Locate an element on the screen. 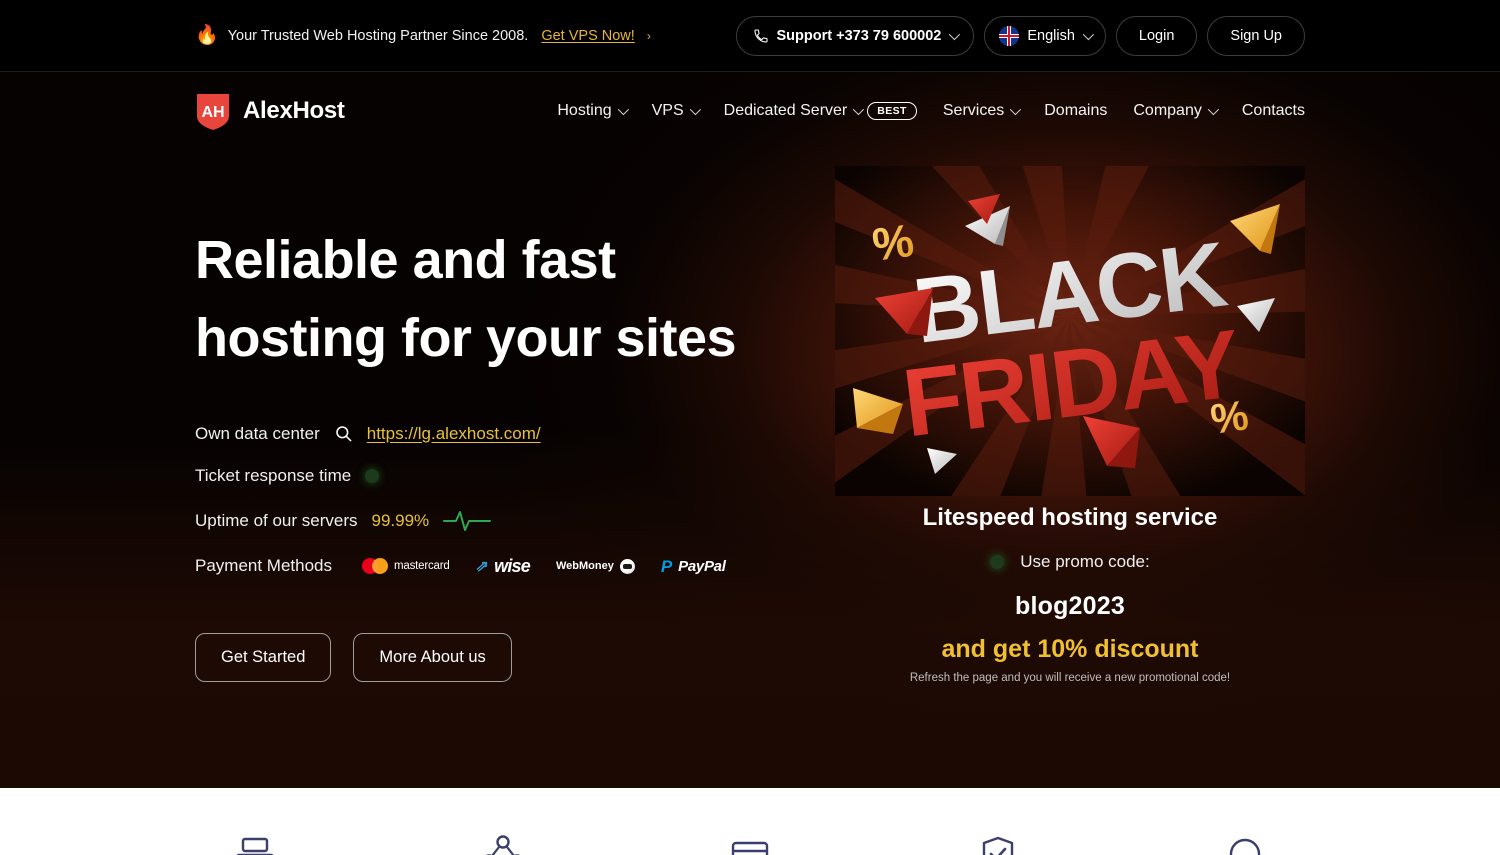 Image resolution: width=1500 pixels, height=855 pixels. wise-arrow-icon: ⇗ is located at coordinates (482, 566).